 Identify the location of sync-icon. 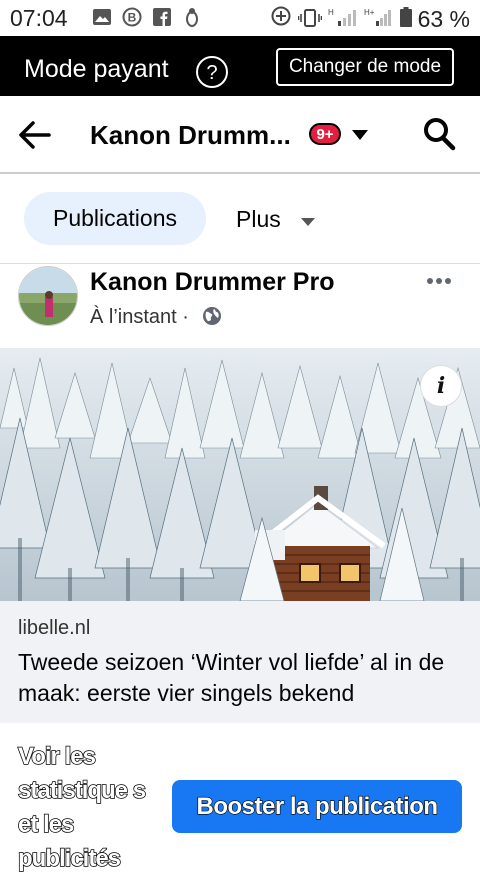
(281, 19).